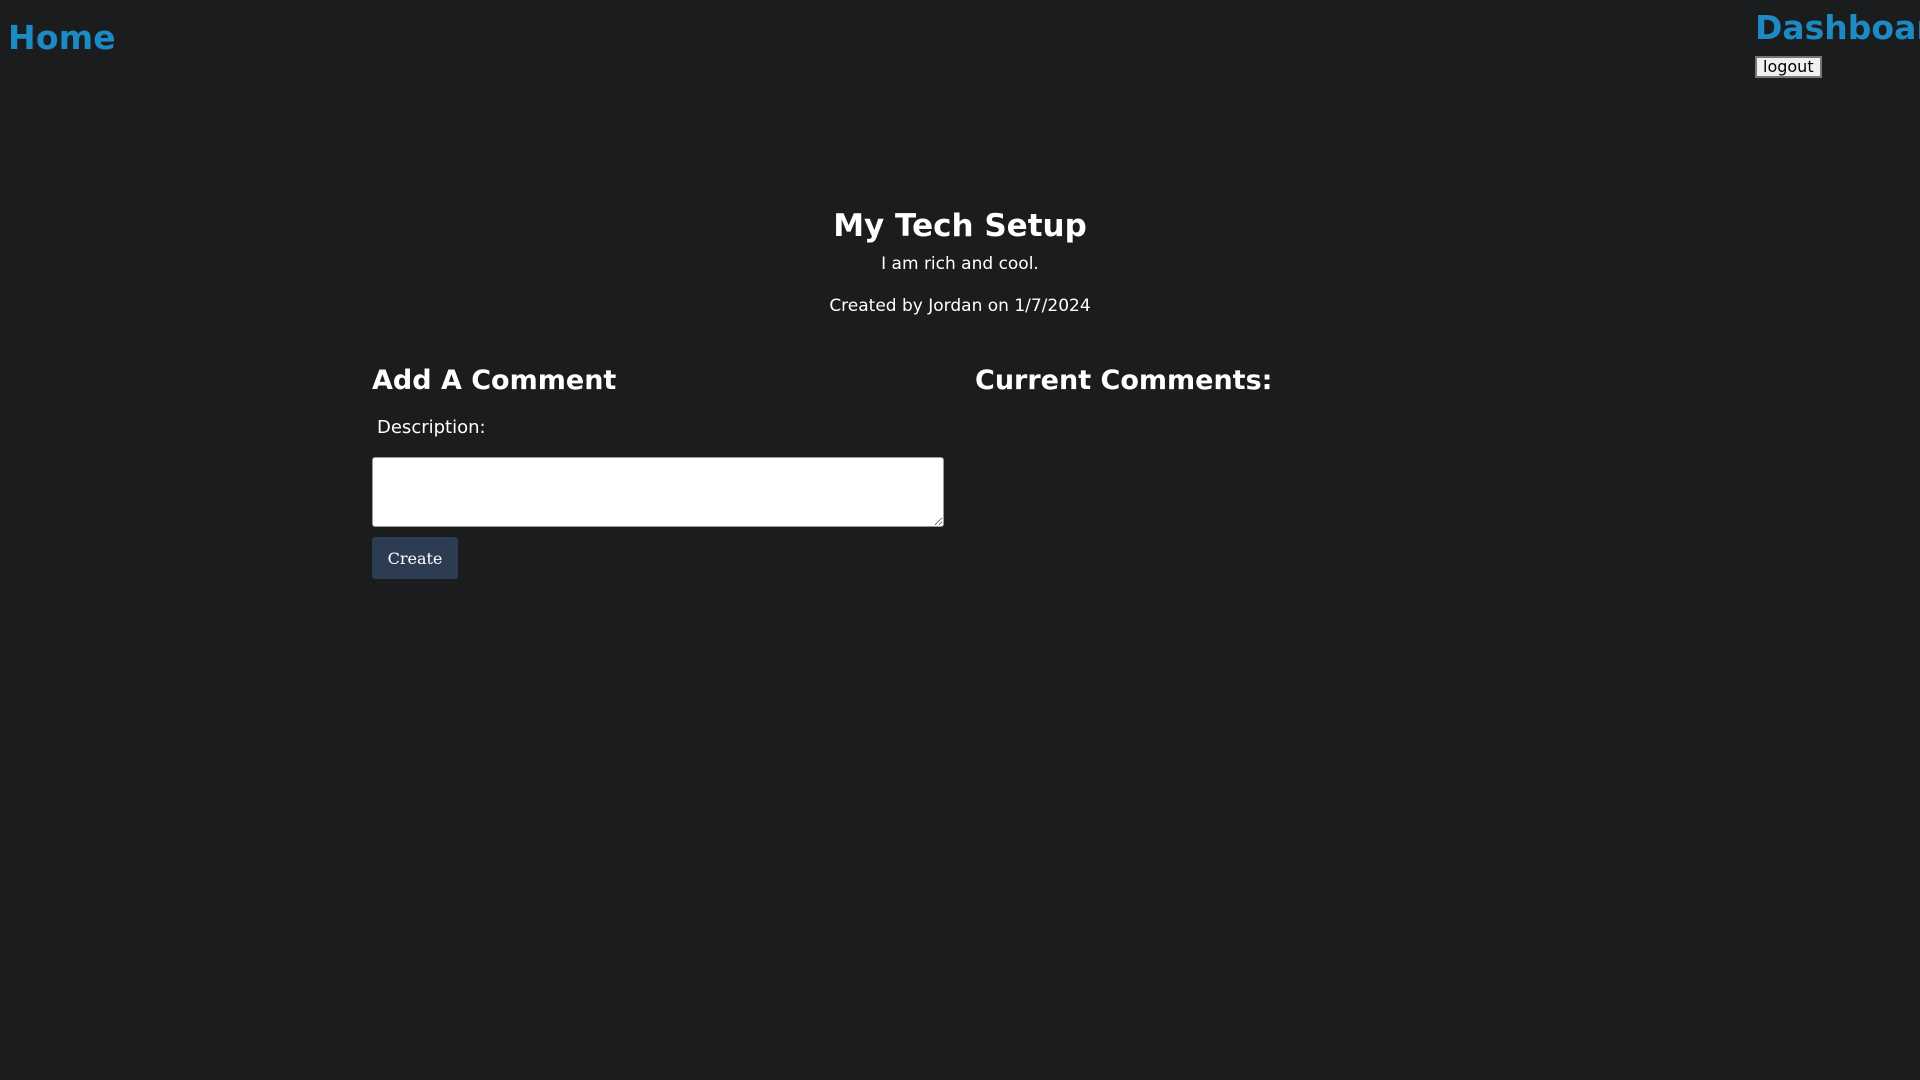 The image size is (1920, 1080). Describe the element at coordinates (415, 558) in the screenshot. I see `create-button: Create` at that location.